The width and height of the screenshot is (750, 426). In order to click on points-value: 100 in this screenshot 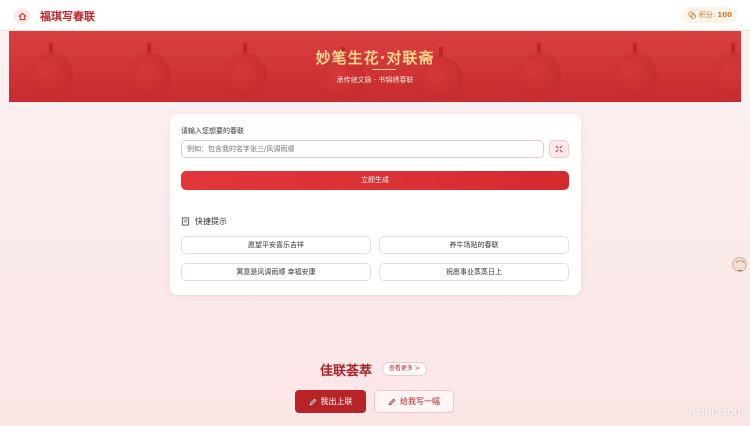, I will do `click(724, 15)`.